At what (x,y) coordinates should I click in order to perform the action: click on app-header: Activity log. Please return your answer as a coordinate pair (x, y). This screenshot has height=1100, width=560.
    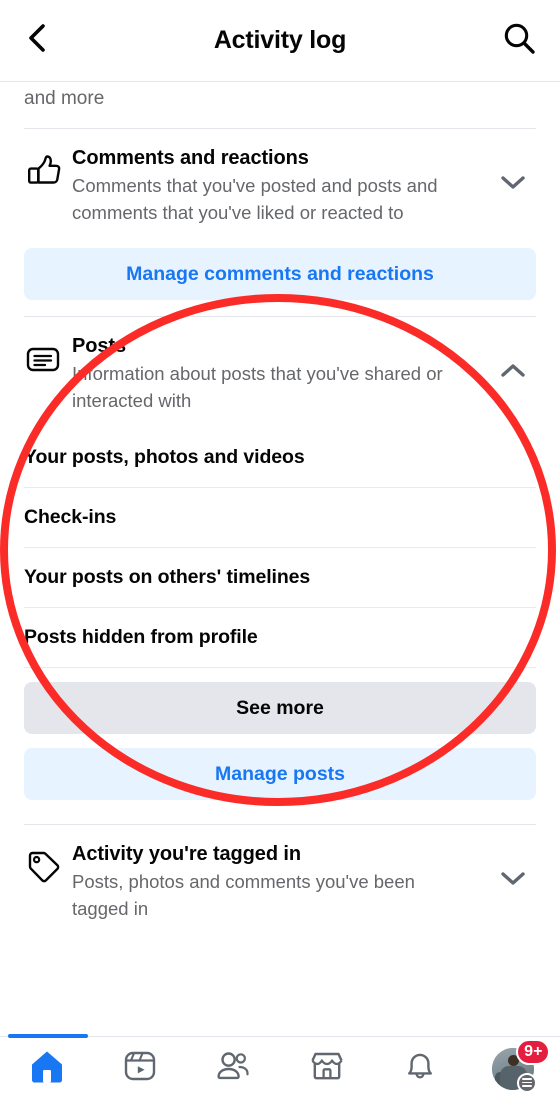
    Looking at the image, I should click on (280, 41).